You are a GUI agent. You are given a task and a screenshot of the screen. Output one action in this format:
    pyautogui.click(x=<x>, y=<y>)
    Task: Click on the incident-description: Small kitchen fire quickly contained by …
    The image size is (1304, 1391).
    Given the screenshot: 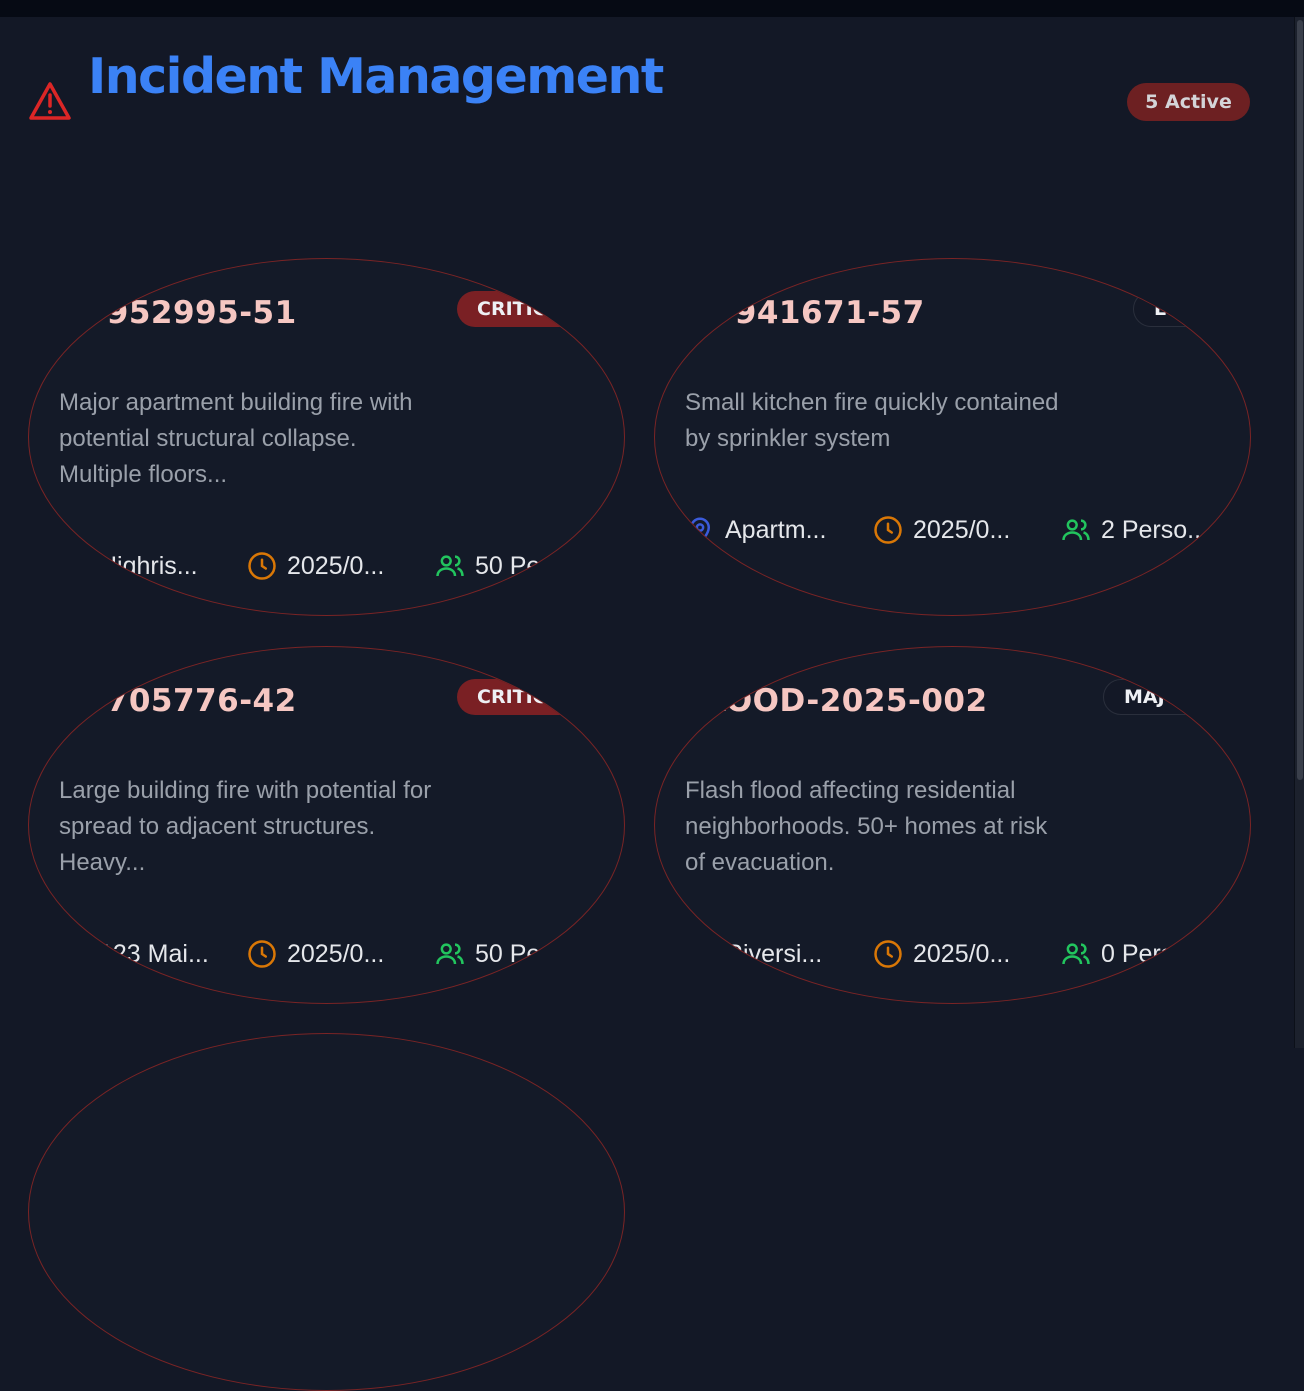 What is the action you would take?
    pyautogui.click(x=872, y=420)
    